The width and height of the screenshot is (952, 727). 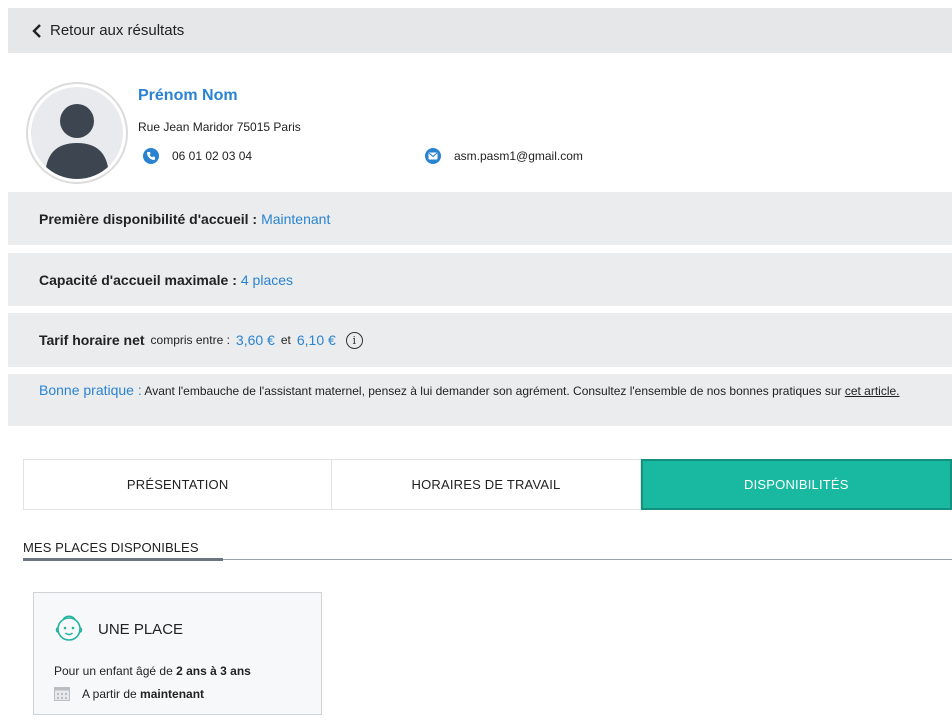 What do you see at coordinates (138, 279) in the screenshot?
I see `capacity-label: Capacité d'accueil maximale :` at bounding box center [138, 279].